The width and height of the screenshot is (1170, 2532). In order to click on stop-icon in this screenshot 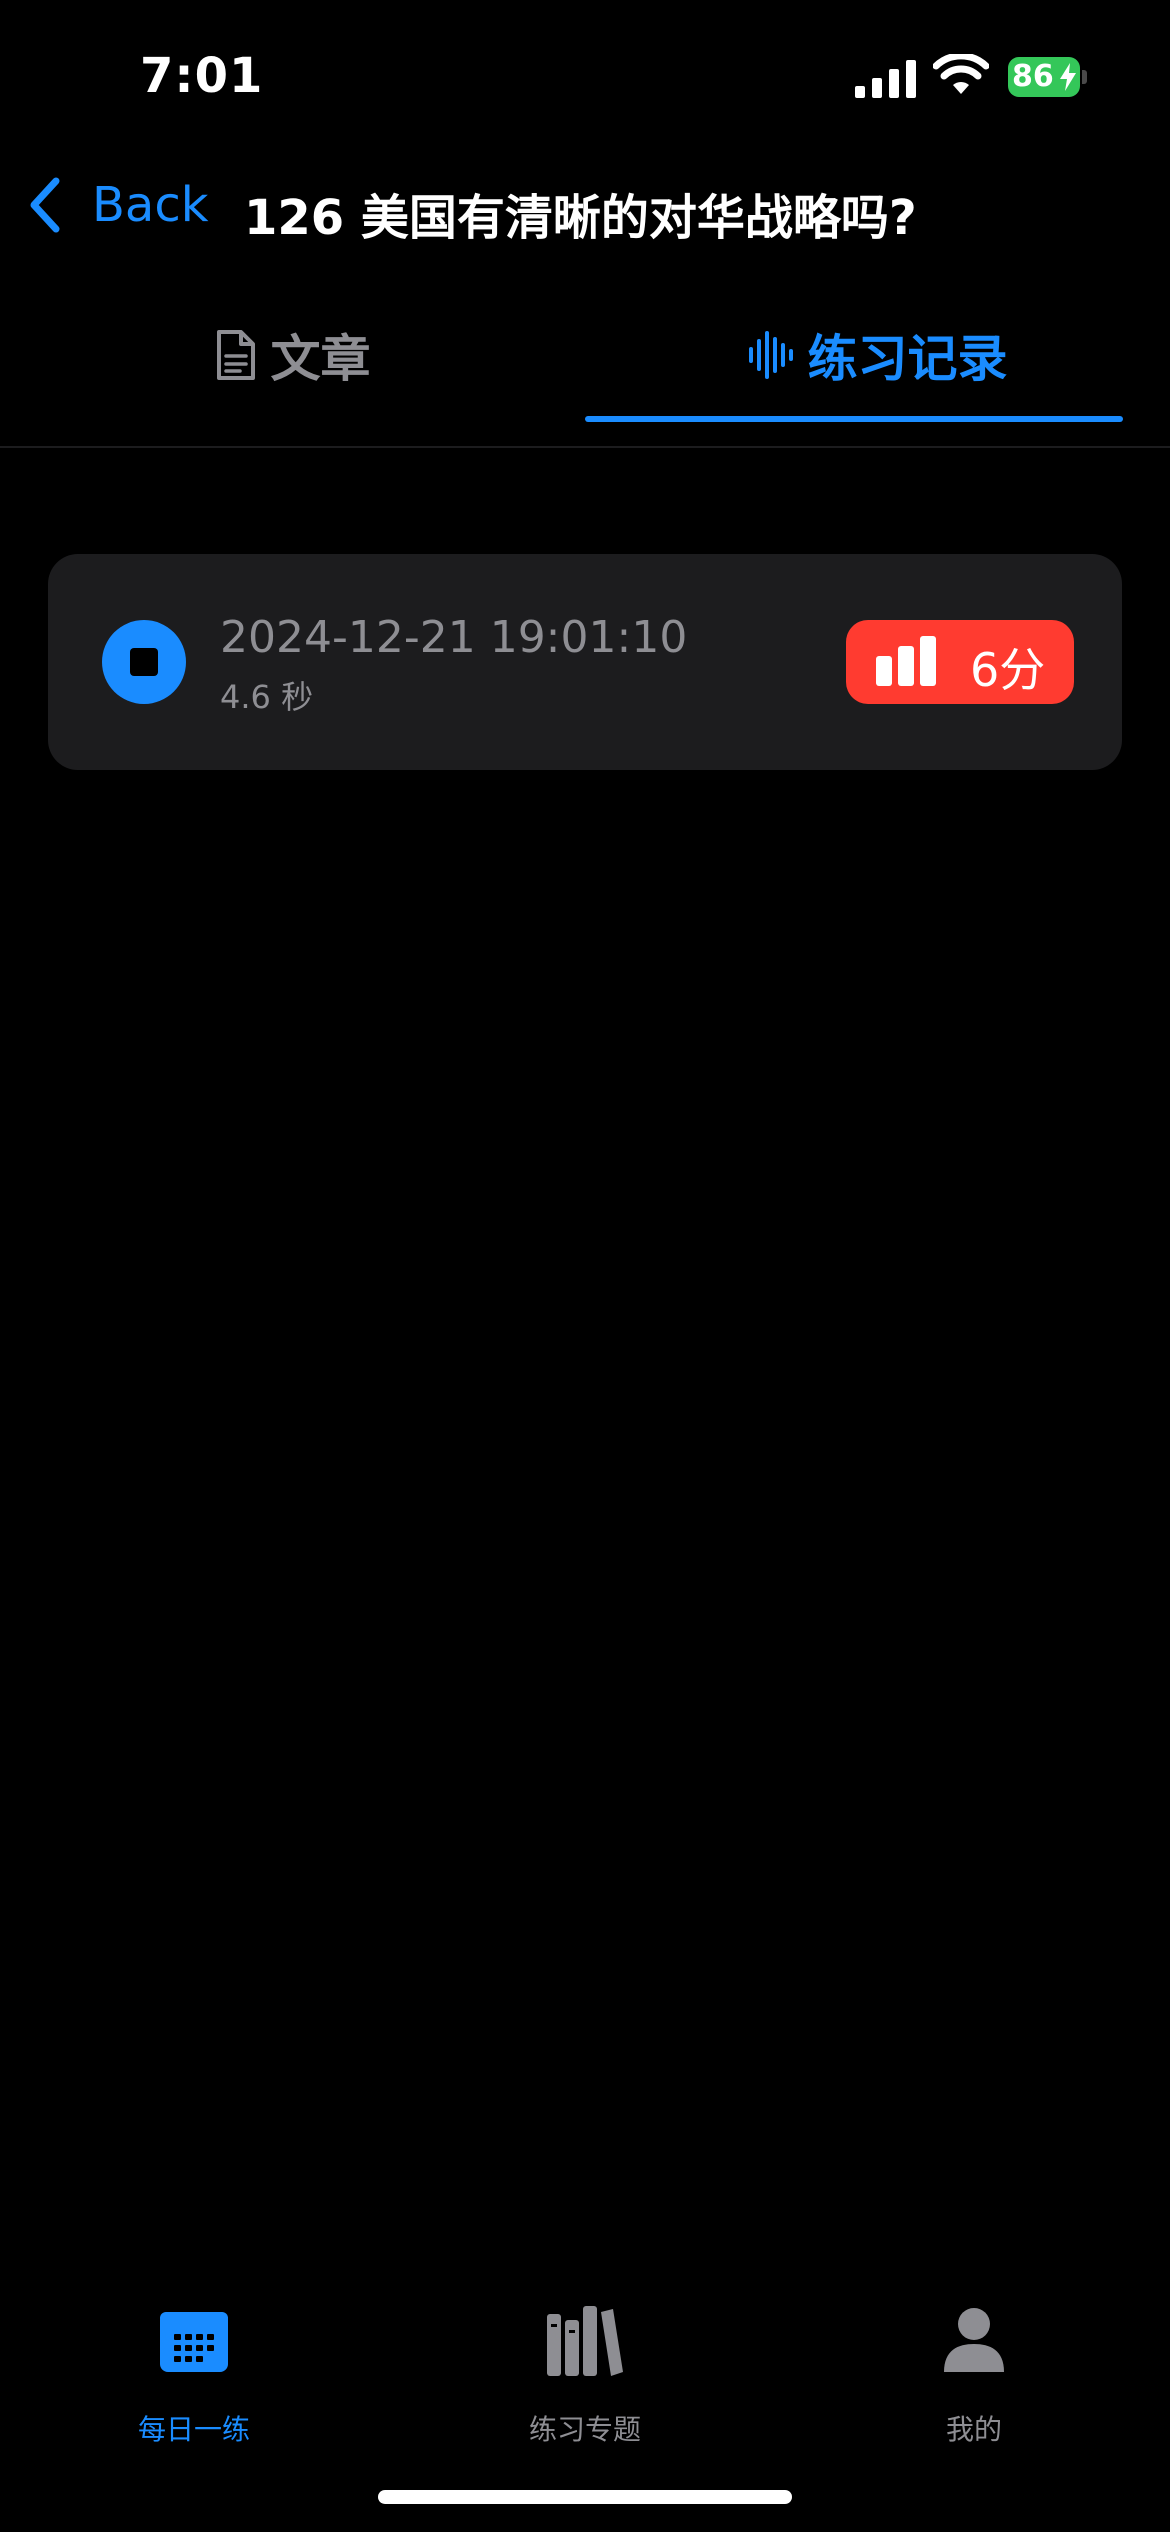, I will do `click(144, 662)`.